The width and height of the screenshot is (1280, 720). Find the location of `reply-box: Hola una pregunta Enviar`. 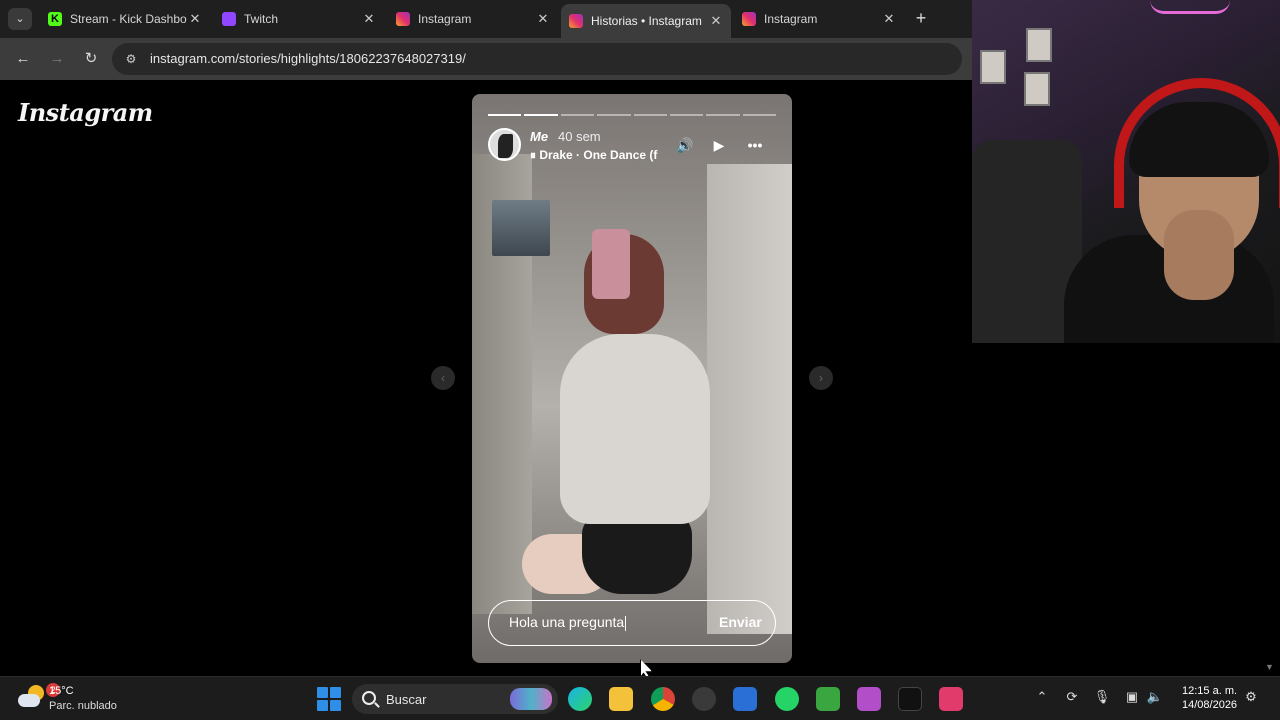

reply-box: Hola una pregunta Enviar is located at coordinates (632, 623).